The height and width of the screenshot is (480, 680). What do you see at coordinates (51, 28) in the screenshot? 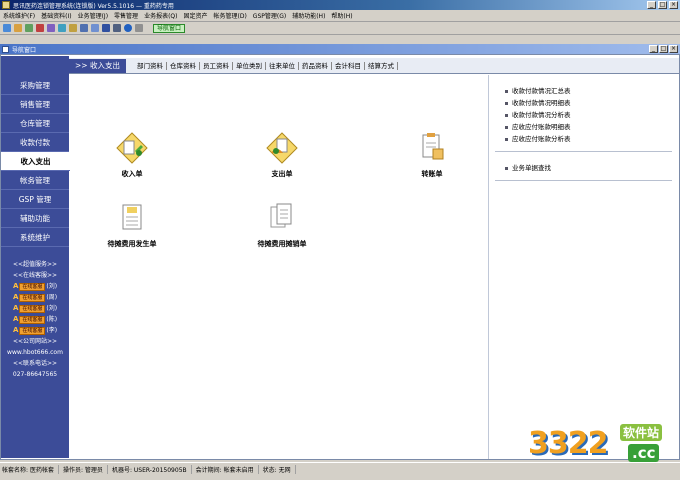
I see `print-icon` at bounding box center [51, 28].